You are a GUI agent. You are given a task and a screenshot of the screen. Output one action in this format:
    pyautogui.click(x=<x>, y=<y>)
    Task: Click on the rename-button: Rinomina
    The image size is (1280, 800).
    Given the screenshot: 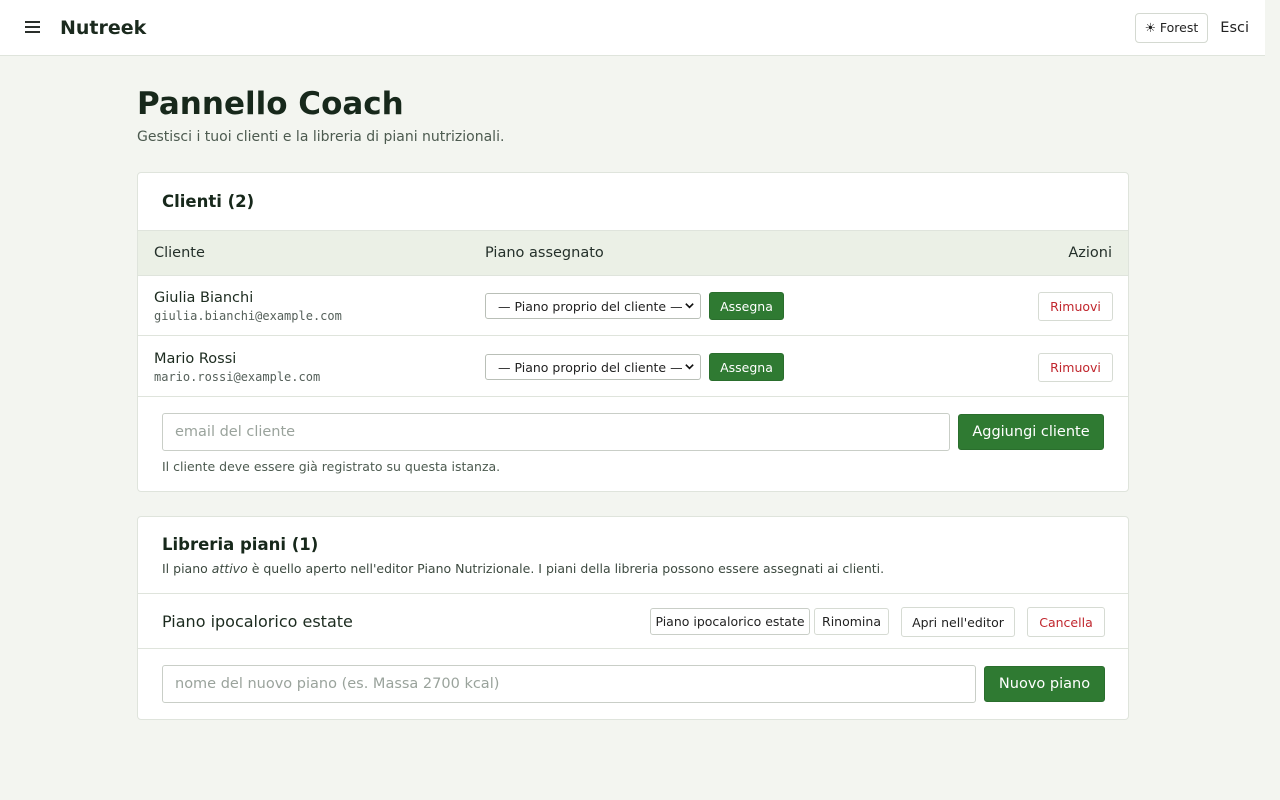 What is the action you would take?
    pyautogui.click(x=851, y=621)
    